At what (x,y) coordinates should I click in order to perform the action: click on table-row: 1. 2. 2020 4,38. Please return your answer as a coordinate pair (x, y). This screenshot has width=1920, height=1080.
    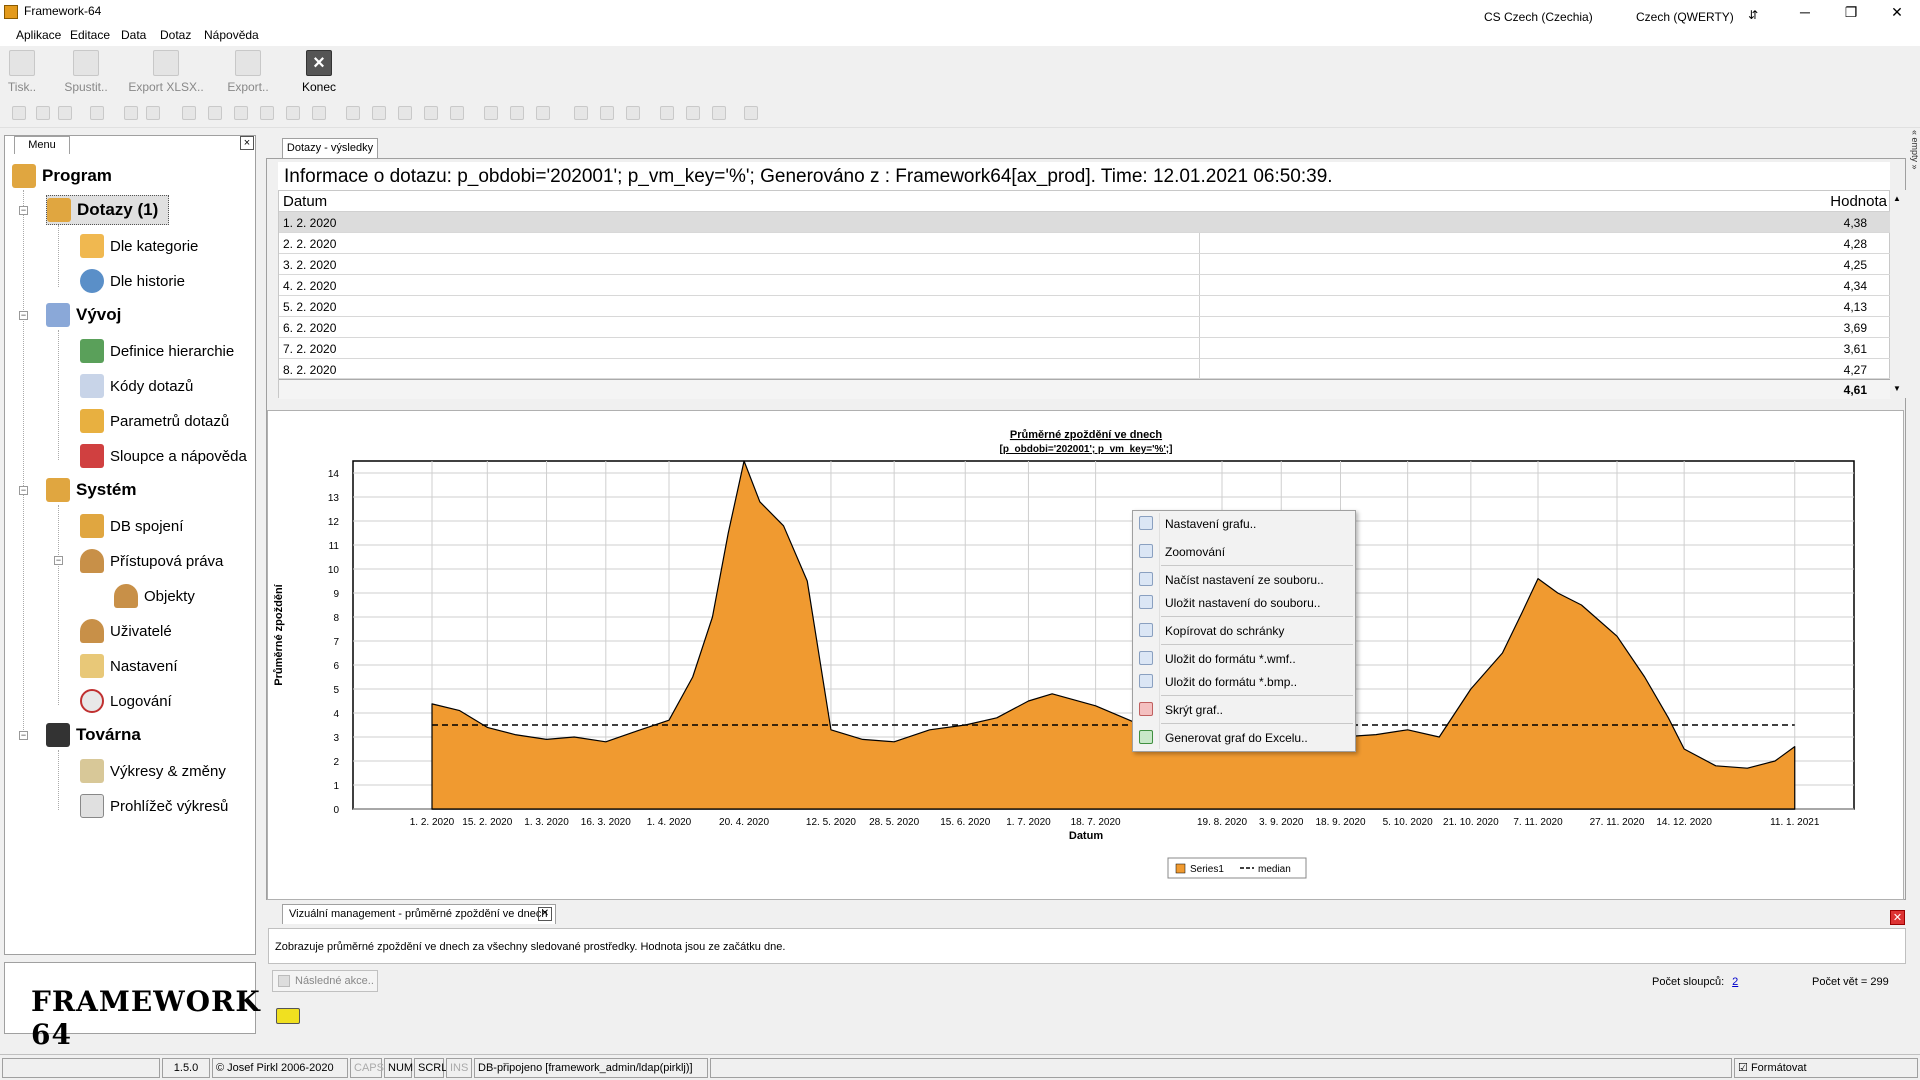
    Looking at the image, I should click on (1085, 222).